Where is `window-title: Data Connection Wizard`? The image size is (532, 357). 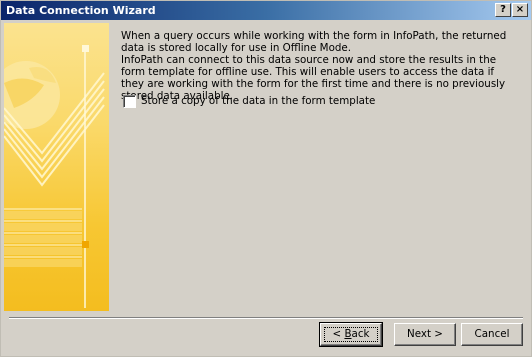 window-title: Data Connection Wizard is located at coordinates (81, 10).